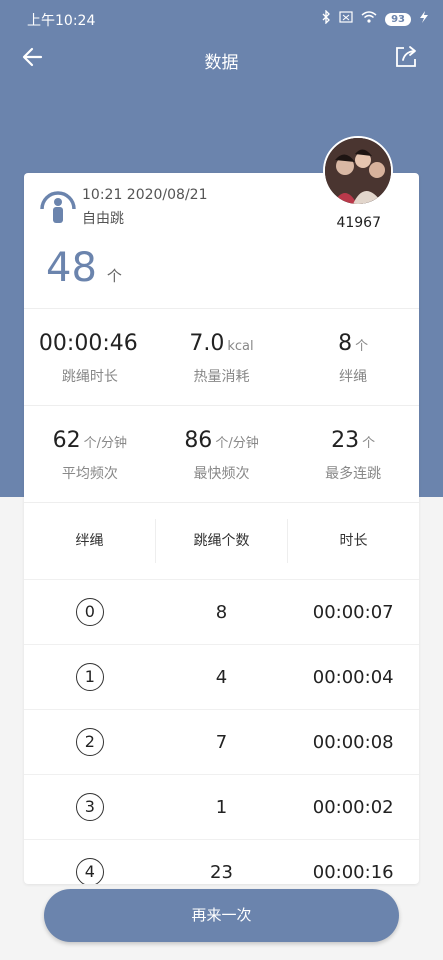  I want to click on stat-value: 86, so click(198, 440).